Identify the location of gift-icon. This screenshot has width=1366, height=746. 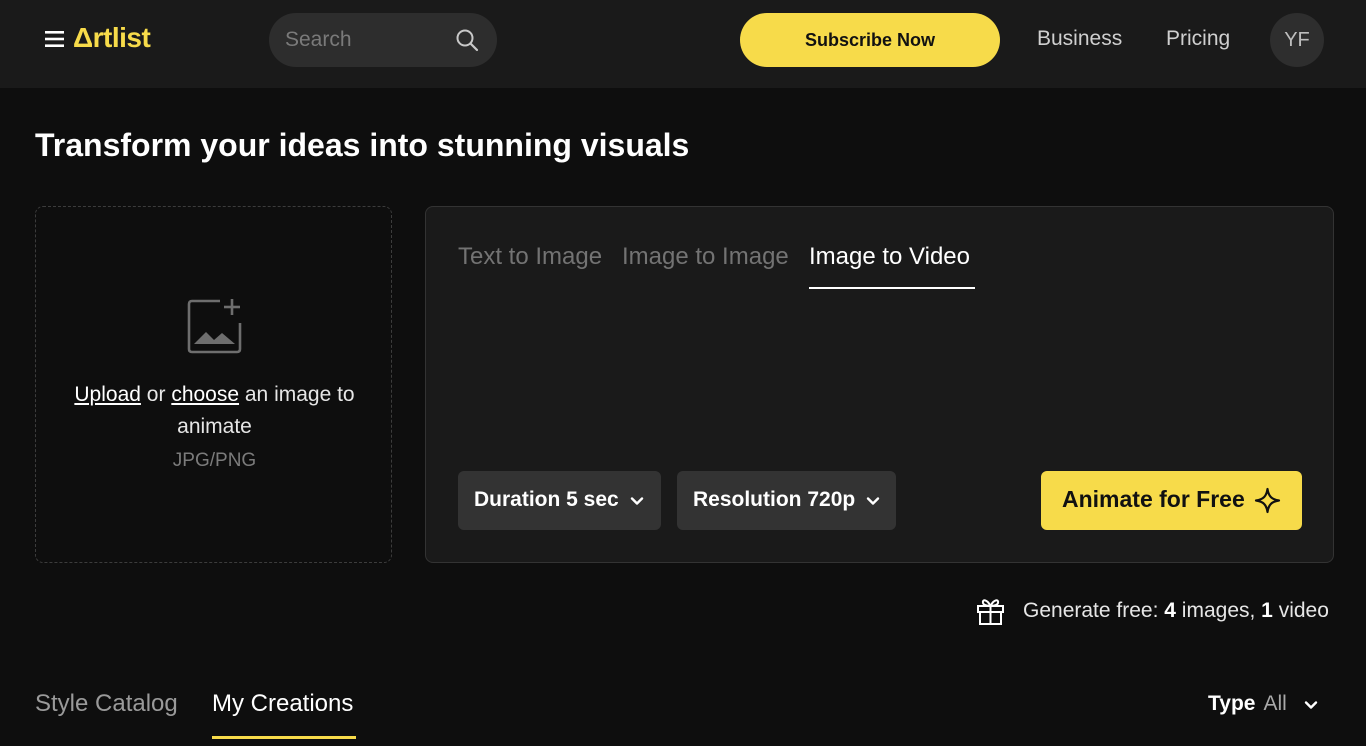
(990, 612).